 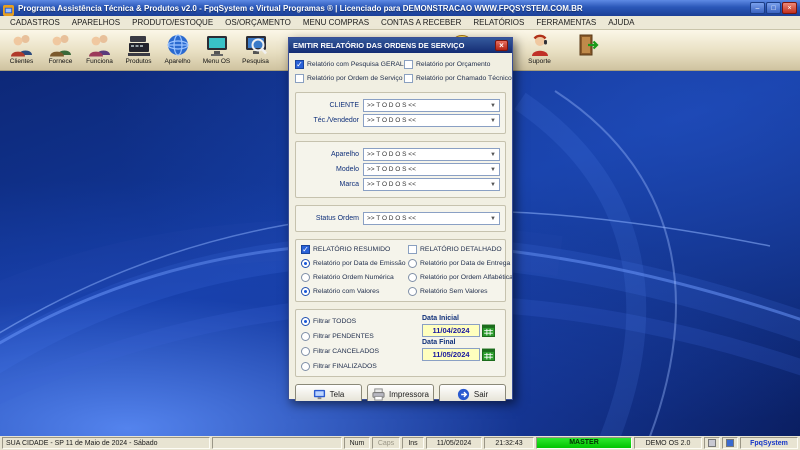 I want to click on toolbar-sair, so click(x=587, y=50).